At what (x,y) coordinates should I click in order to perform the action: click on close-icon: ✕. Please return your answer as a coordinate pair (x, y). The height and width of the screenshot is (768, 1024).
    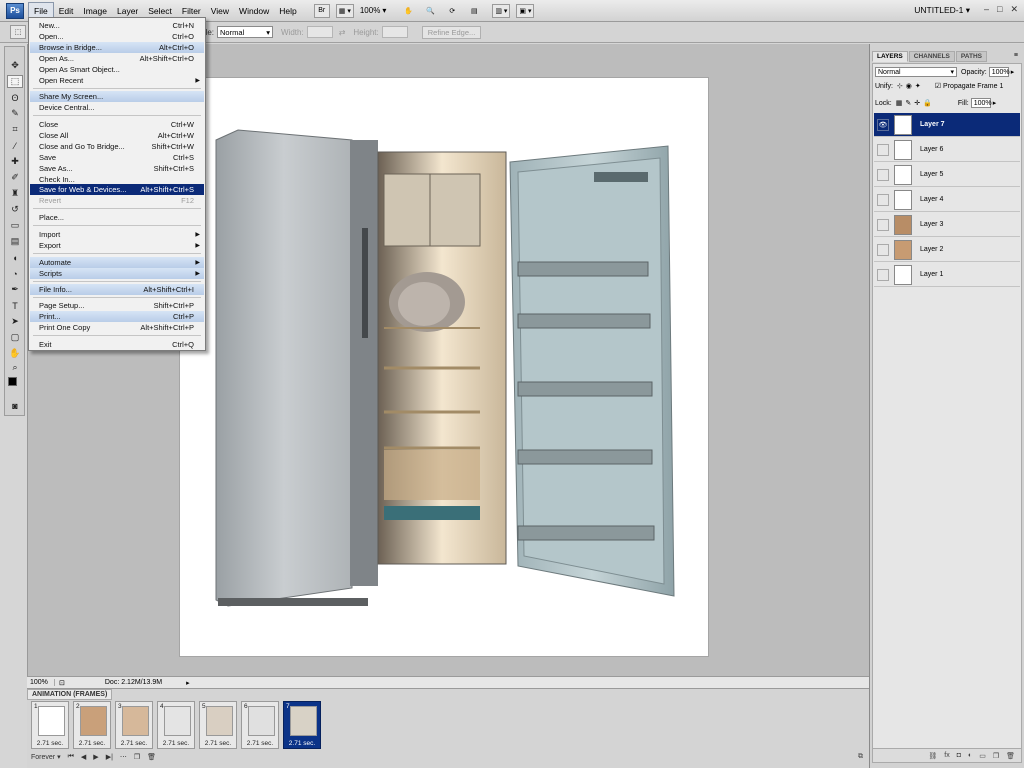
    Looking at the image, I should click on (1014, 9).